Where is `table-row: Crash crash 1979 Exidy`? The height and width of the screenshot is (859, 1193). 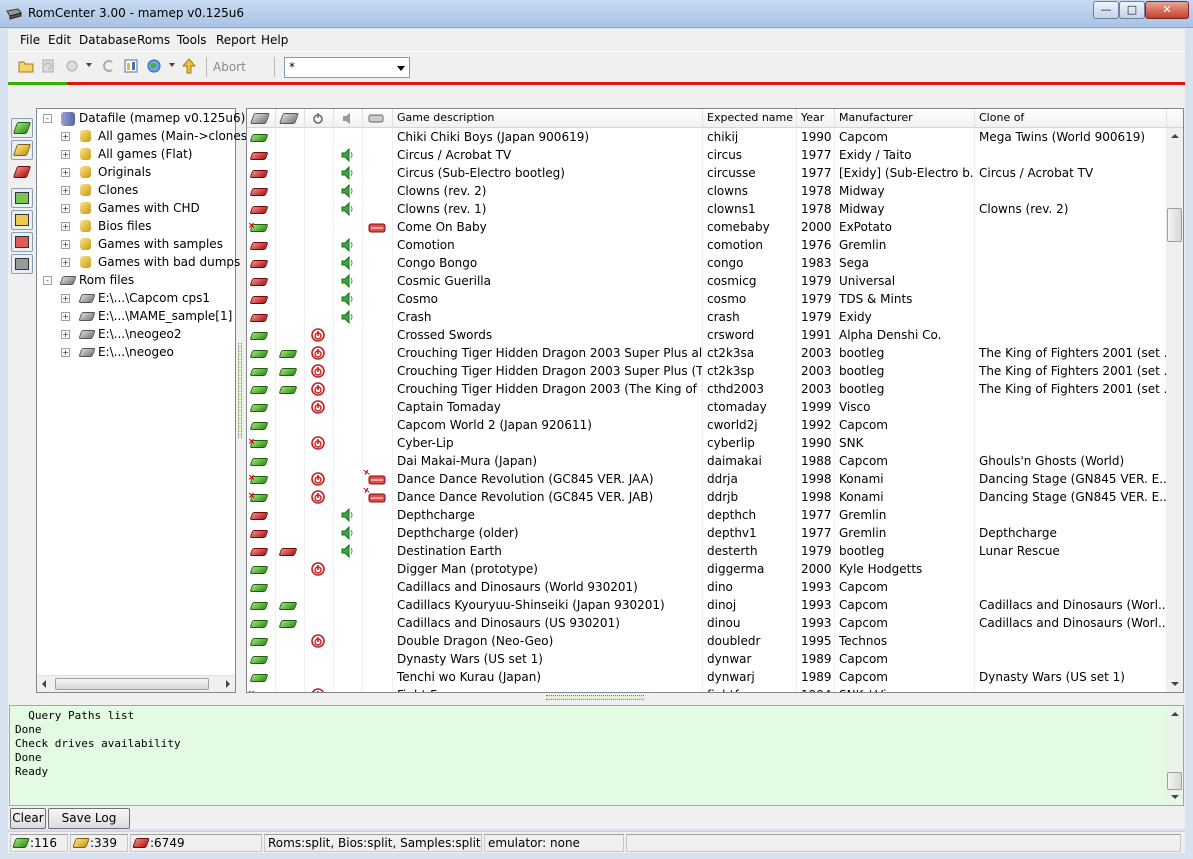 table-row: Crash crash 1979 Exidy is located at coordinates (707, 317).